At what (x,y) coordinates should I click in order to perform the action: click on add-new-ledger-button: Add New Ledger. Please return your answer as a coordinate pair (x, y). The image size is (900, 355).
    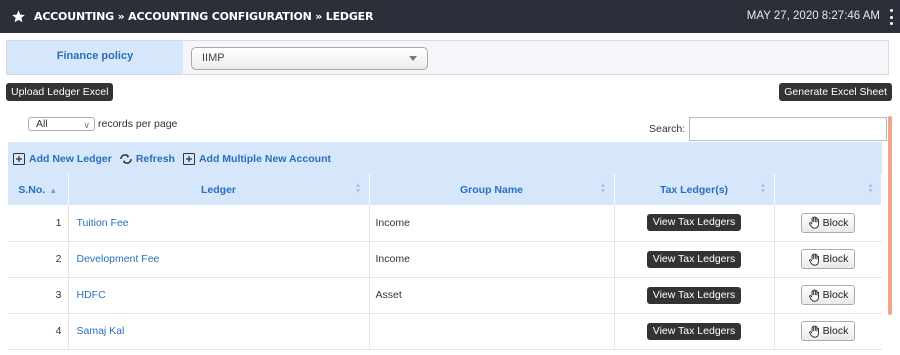
    Looking at the image, I should click on (62, 158).